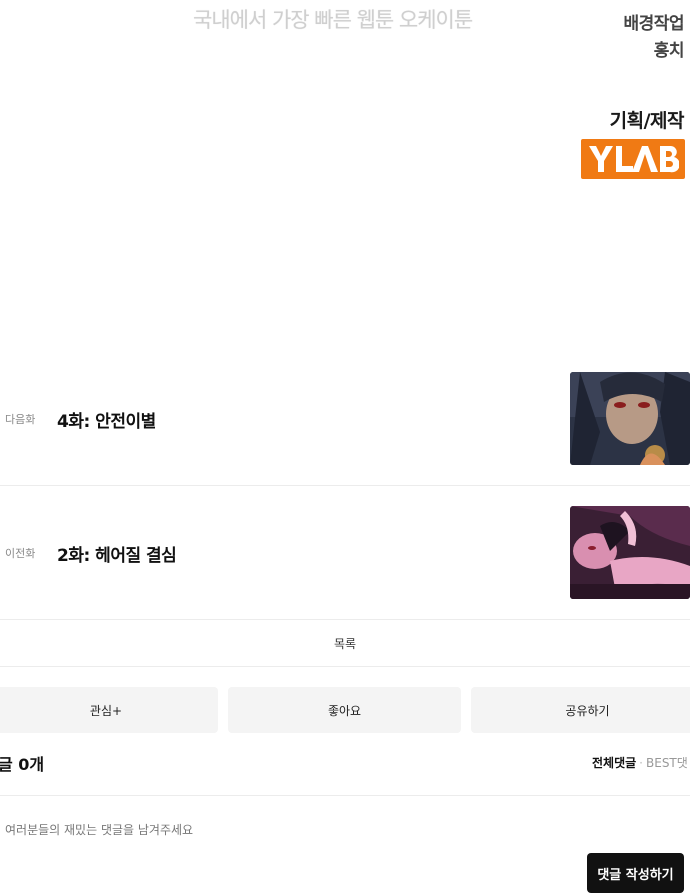 This screenshot has width=690, height=893. Describe the element at coordinates (653, 24) in the screenshot. I see `credit-background-role: 배경작업` at that location.